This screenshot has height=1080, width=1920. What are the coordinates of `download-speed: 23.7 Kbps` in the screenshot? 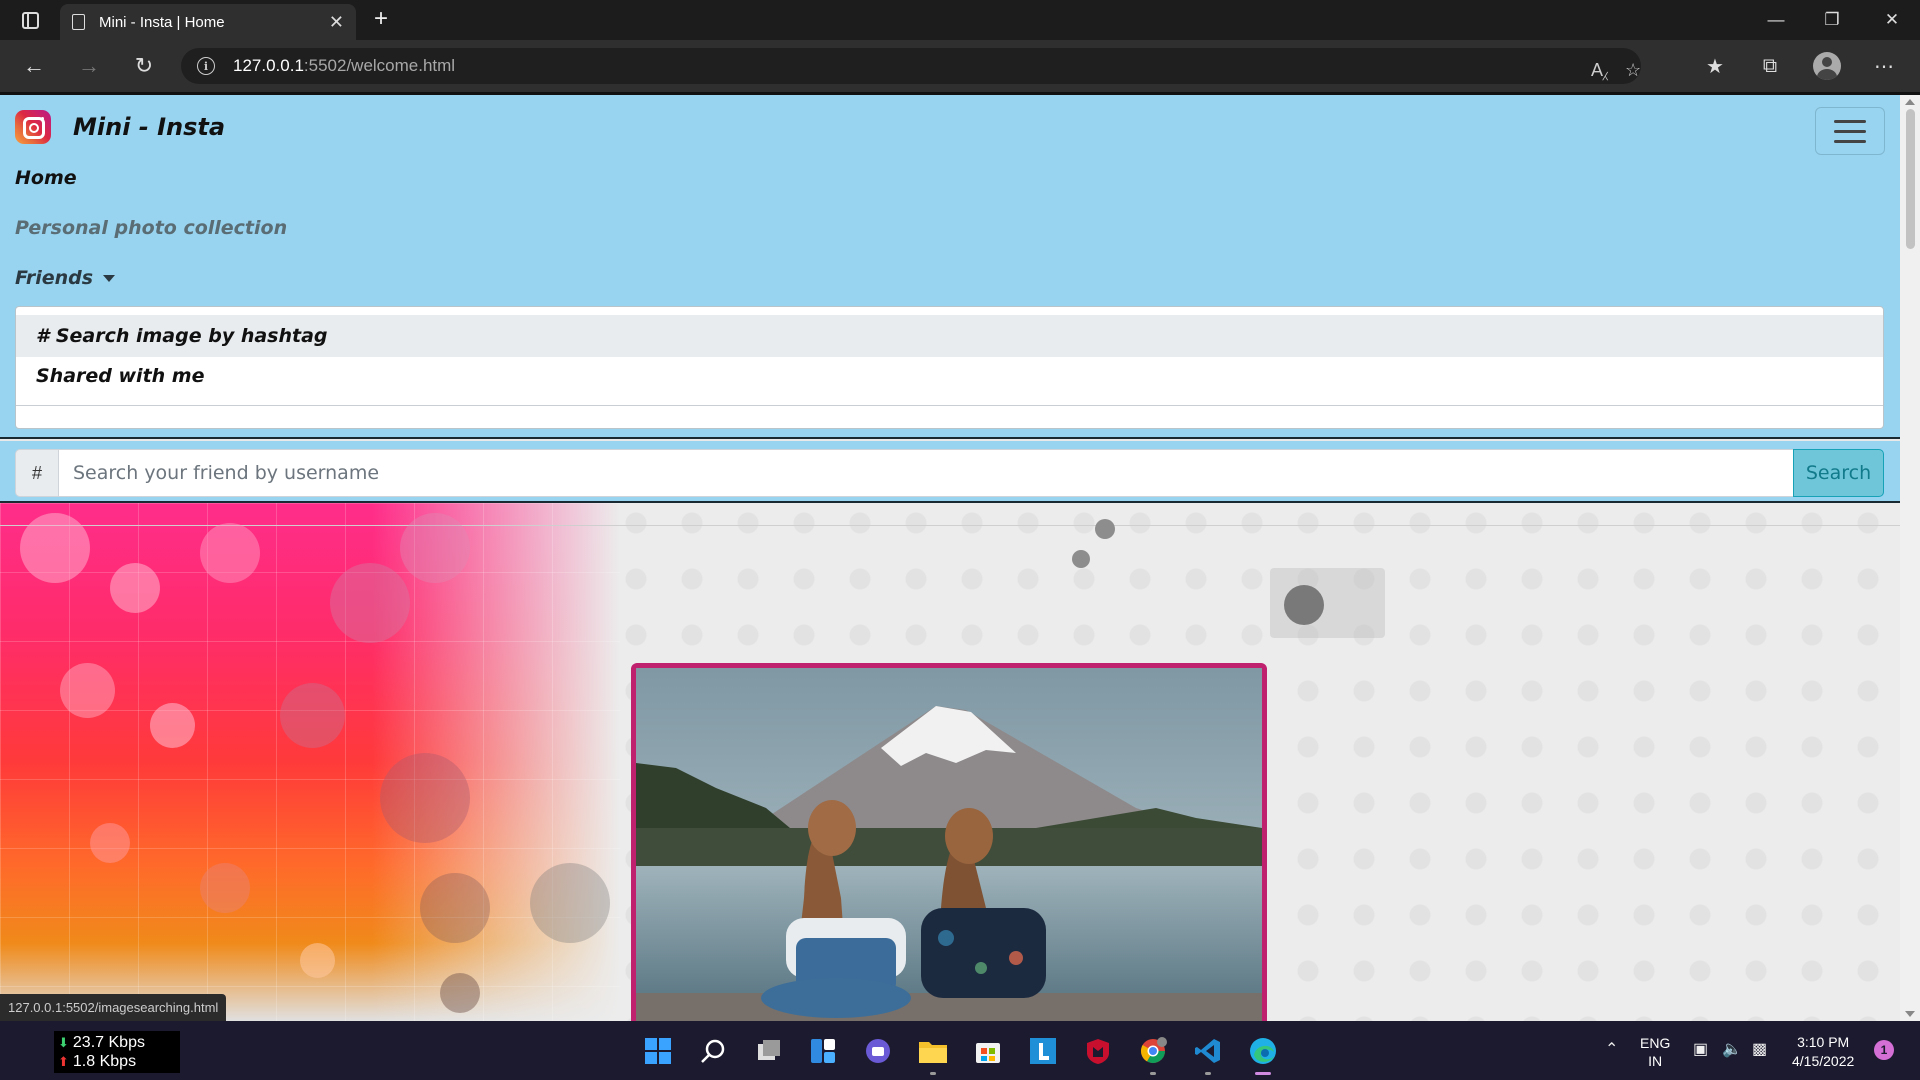 It's located at (108, 1042).